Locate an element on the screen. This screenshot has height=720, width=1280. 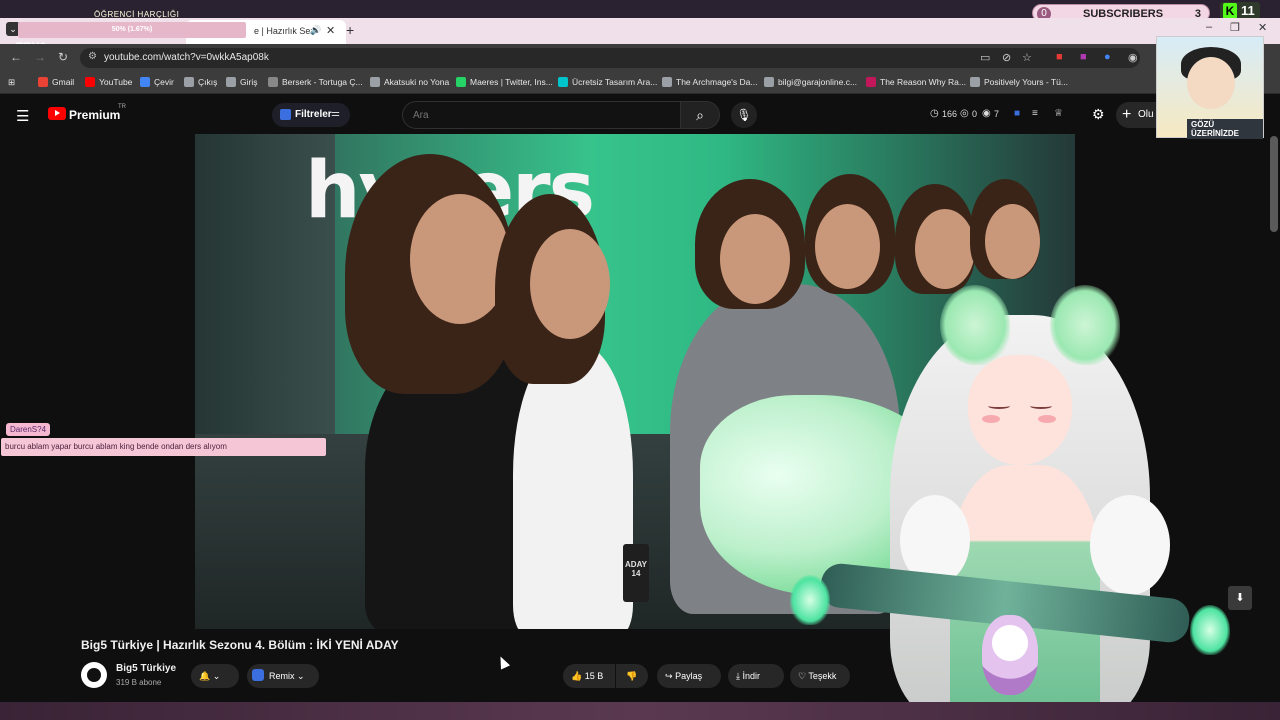
extension-blue-icon: ● is located at coordinates (1107, 57).